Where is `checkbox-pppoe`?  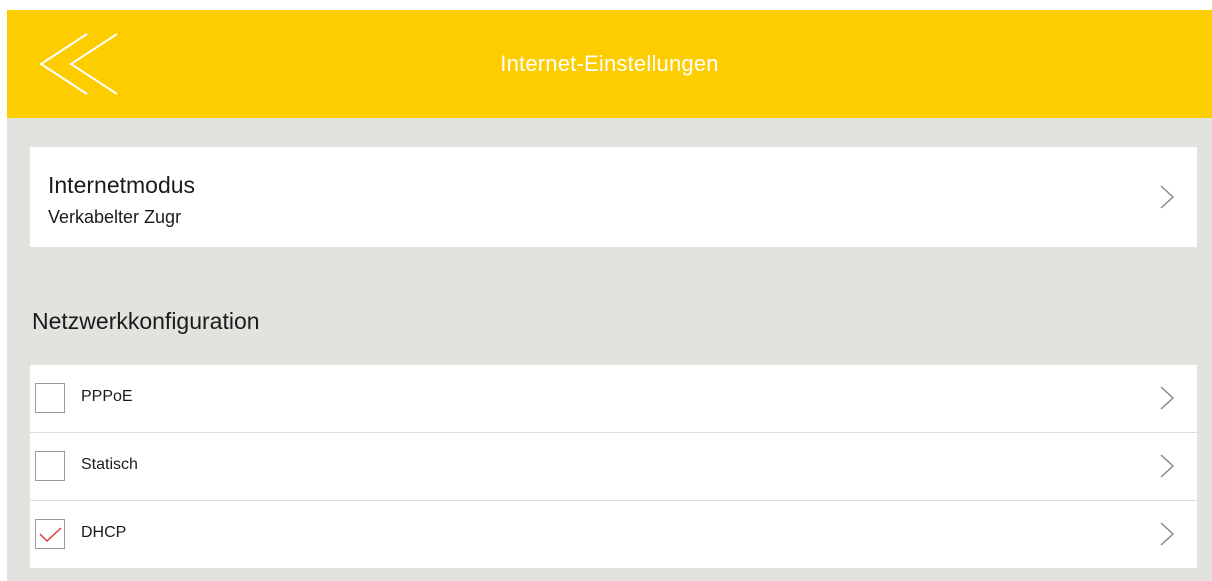 checkbox-pppoe is located at coordinates (50, 398).